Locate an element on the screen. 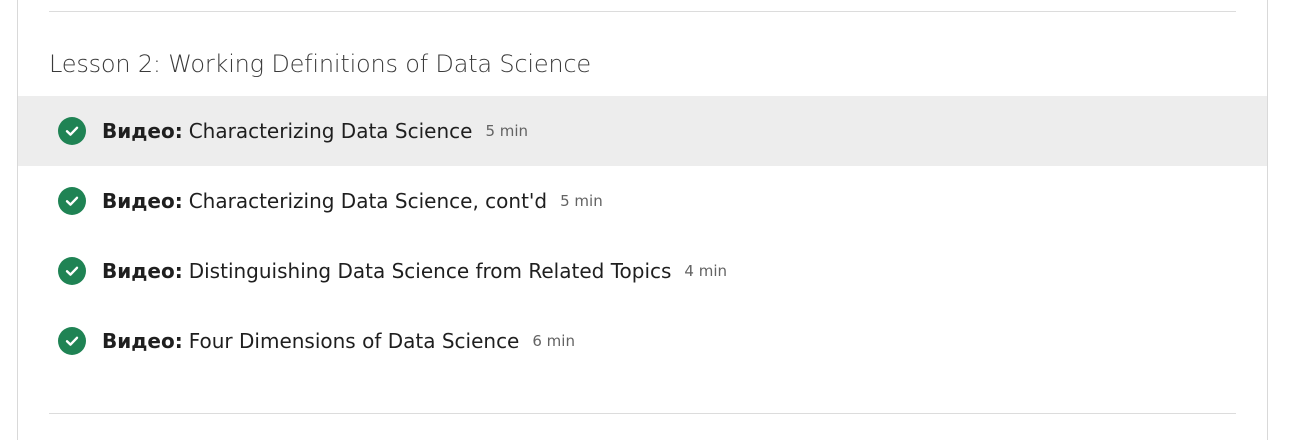 Image resolution: width=1298 pixels, height=440 pixels. top-divider is located at coordinates (642, 11).